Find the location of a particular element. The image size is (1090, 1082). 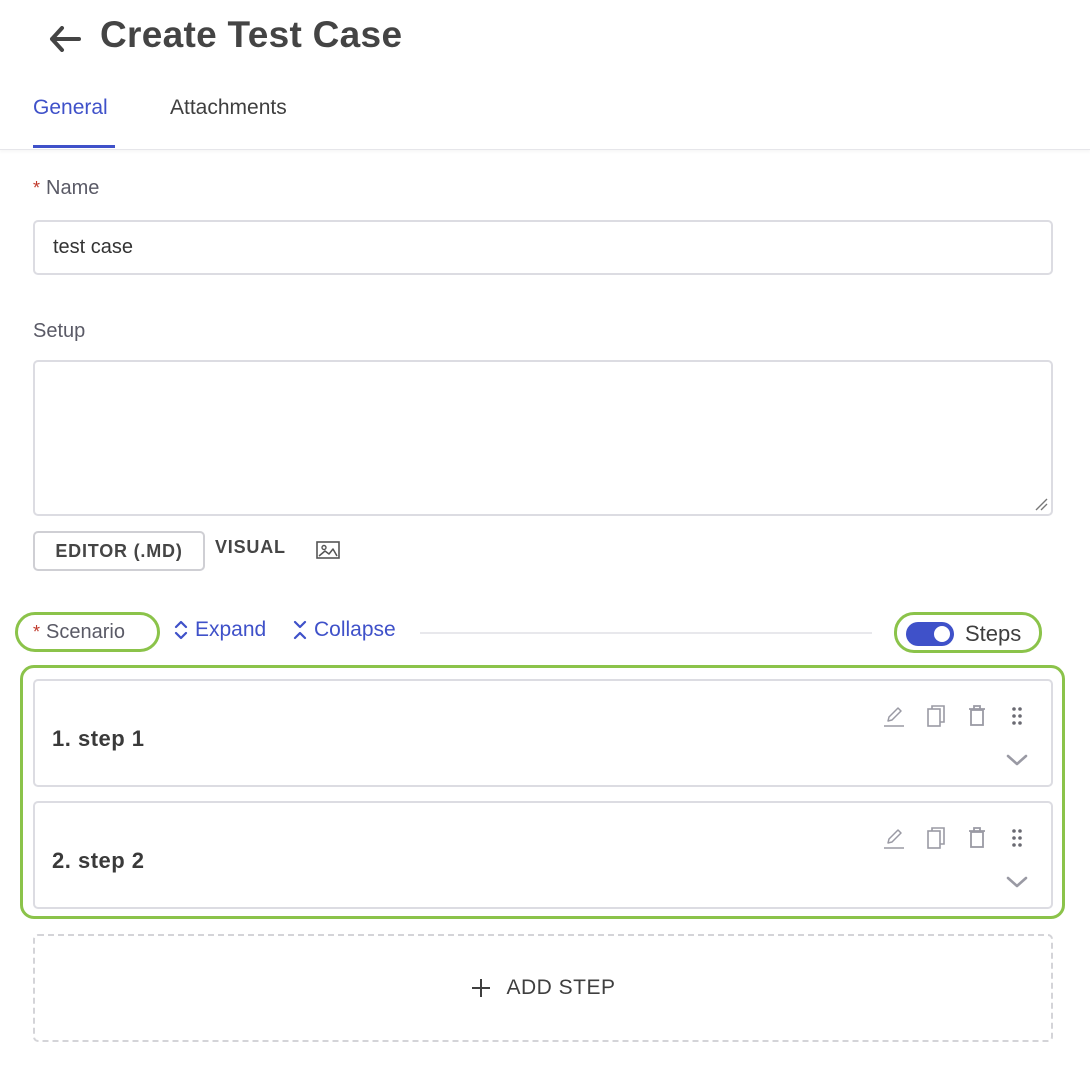

add-step-button: ADD STEP is located at coordinates (543, 988).